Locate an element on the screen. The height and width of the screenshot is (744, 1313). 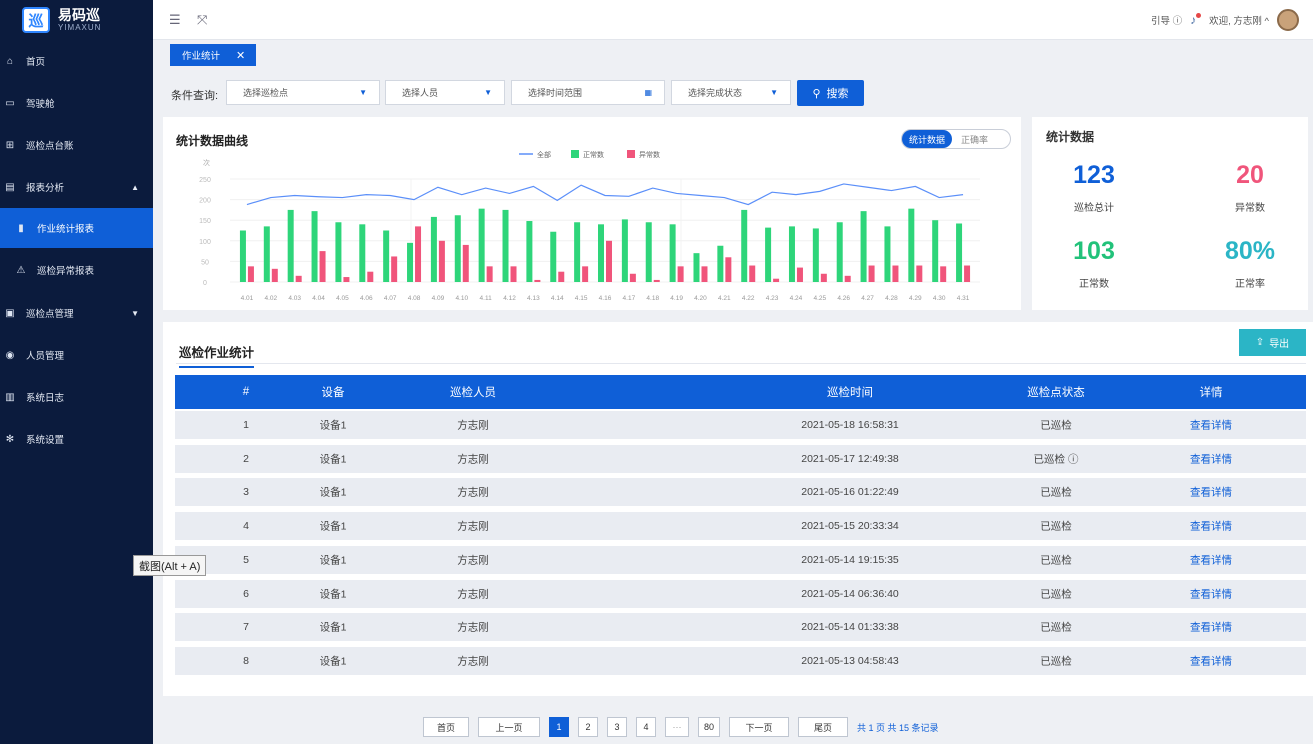
select-placeholder: 选择巡检点 is located at coordinates (266, 93).